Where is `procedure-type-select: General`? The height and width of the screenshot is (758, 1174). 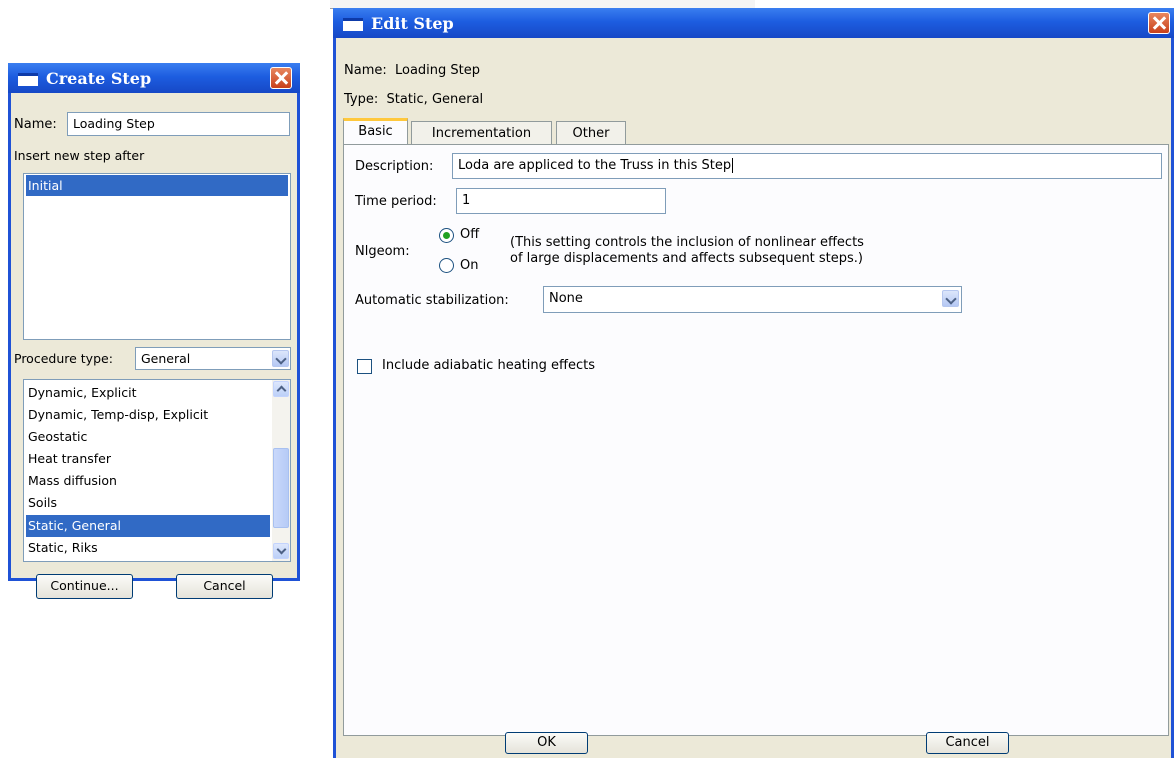
procedure-type-select: General is located at coordinates (213, 358).